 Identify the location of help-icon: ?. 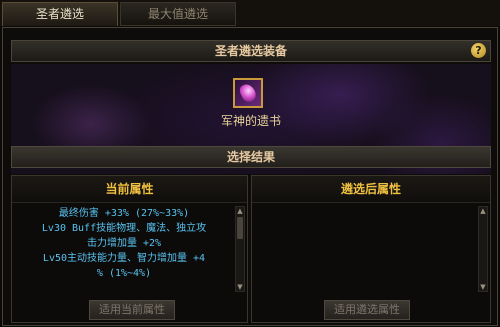
(478, 50).